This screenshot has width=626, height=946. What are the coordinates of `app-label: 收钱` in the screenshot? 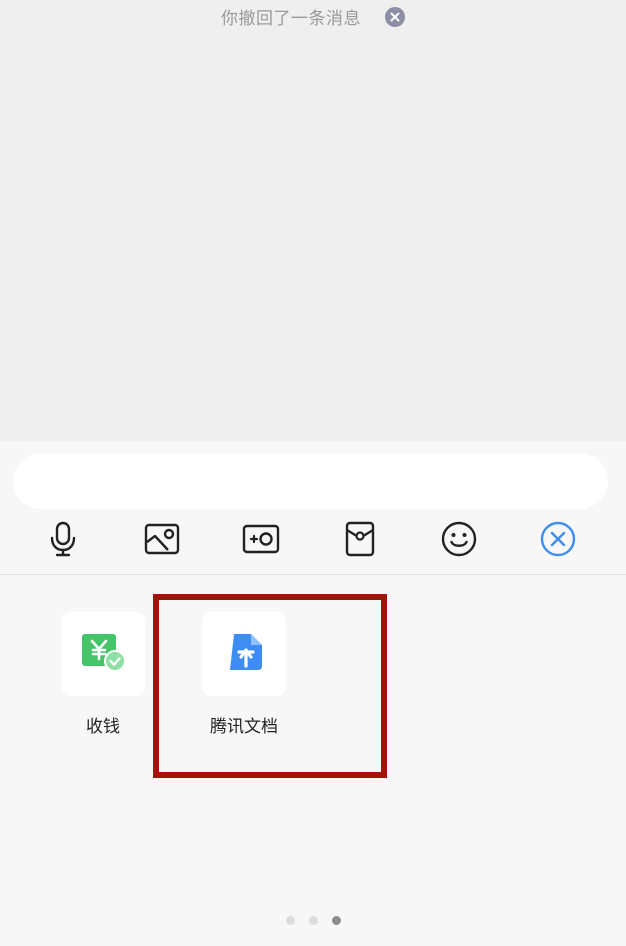 It's located at (103, 727).